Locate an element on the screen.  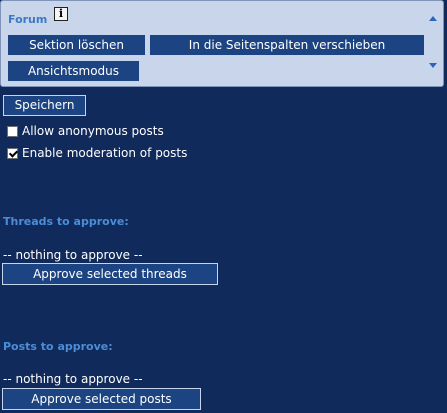
allow-anonymous-label: Allow anonymous posts is located at coordinates (93, 131).